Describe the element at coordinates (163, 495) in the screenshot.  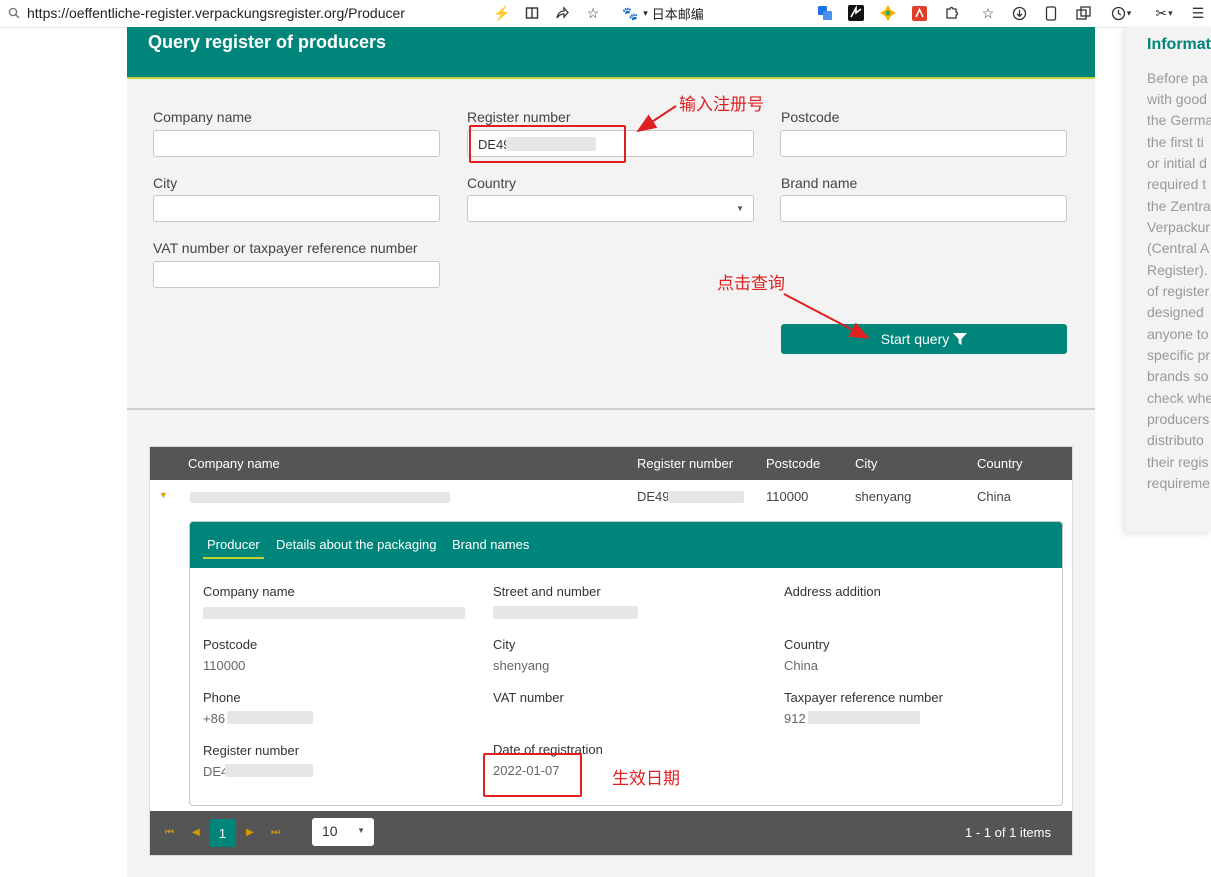
I see `row-expand-icon: ▼` at that location.